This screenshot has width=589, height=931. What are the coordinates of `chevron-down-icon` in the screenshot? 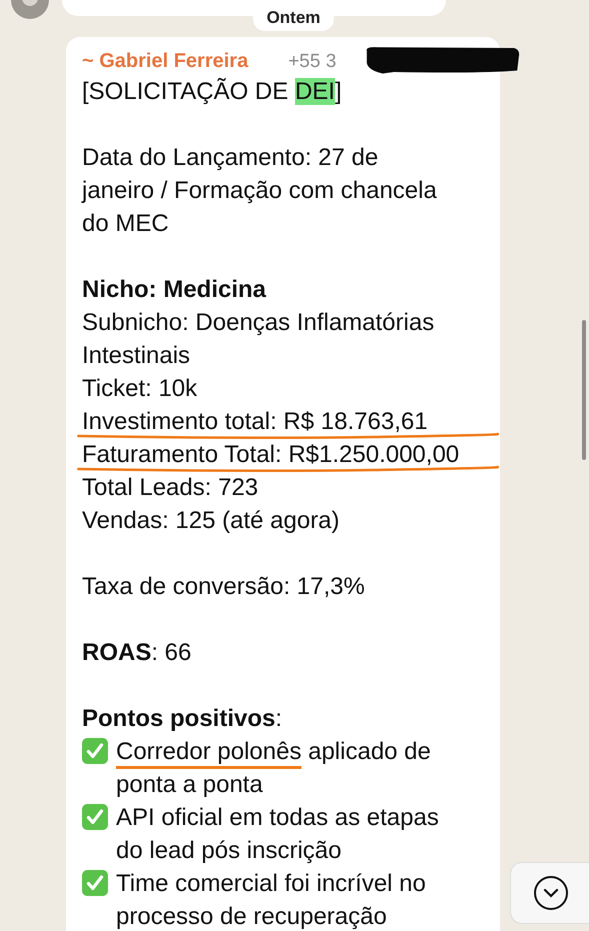 It's located at (551, 893).